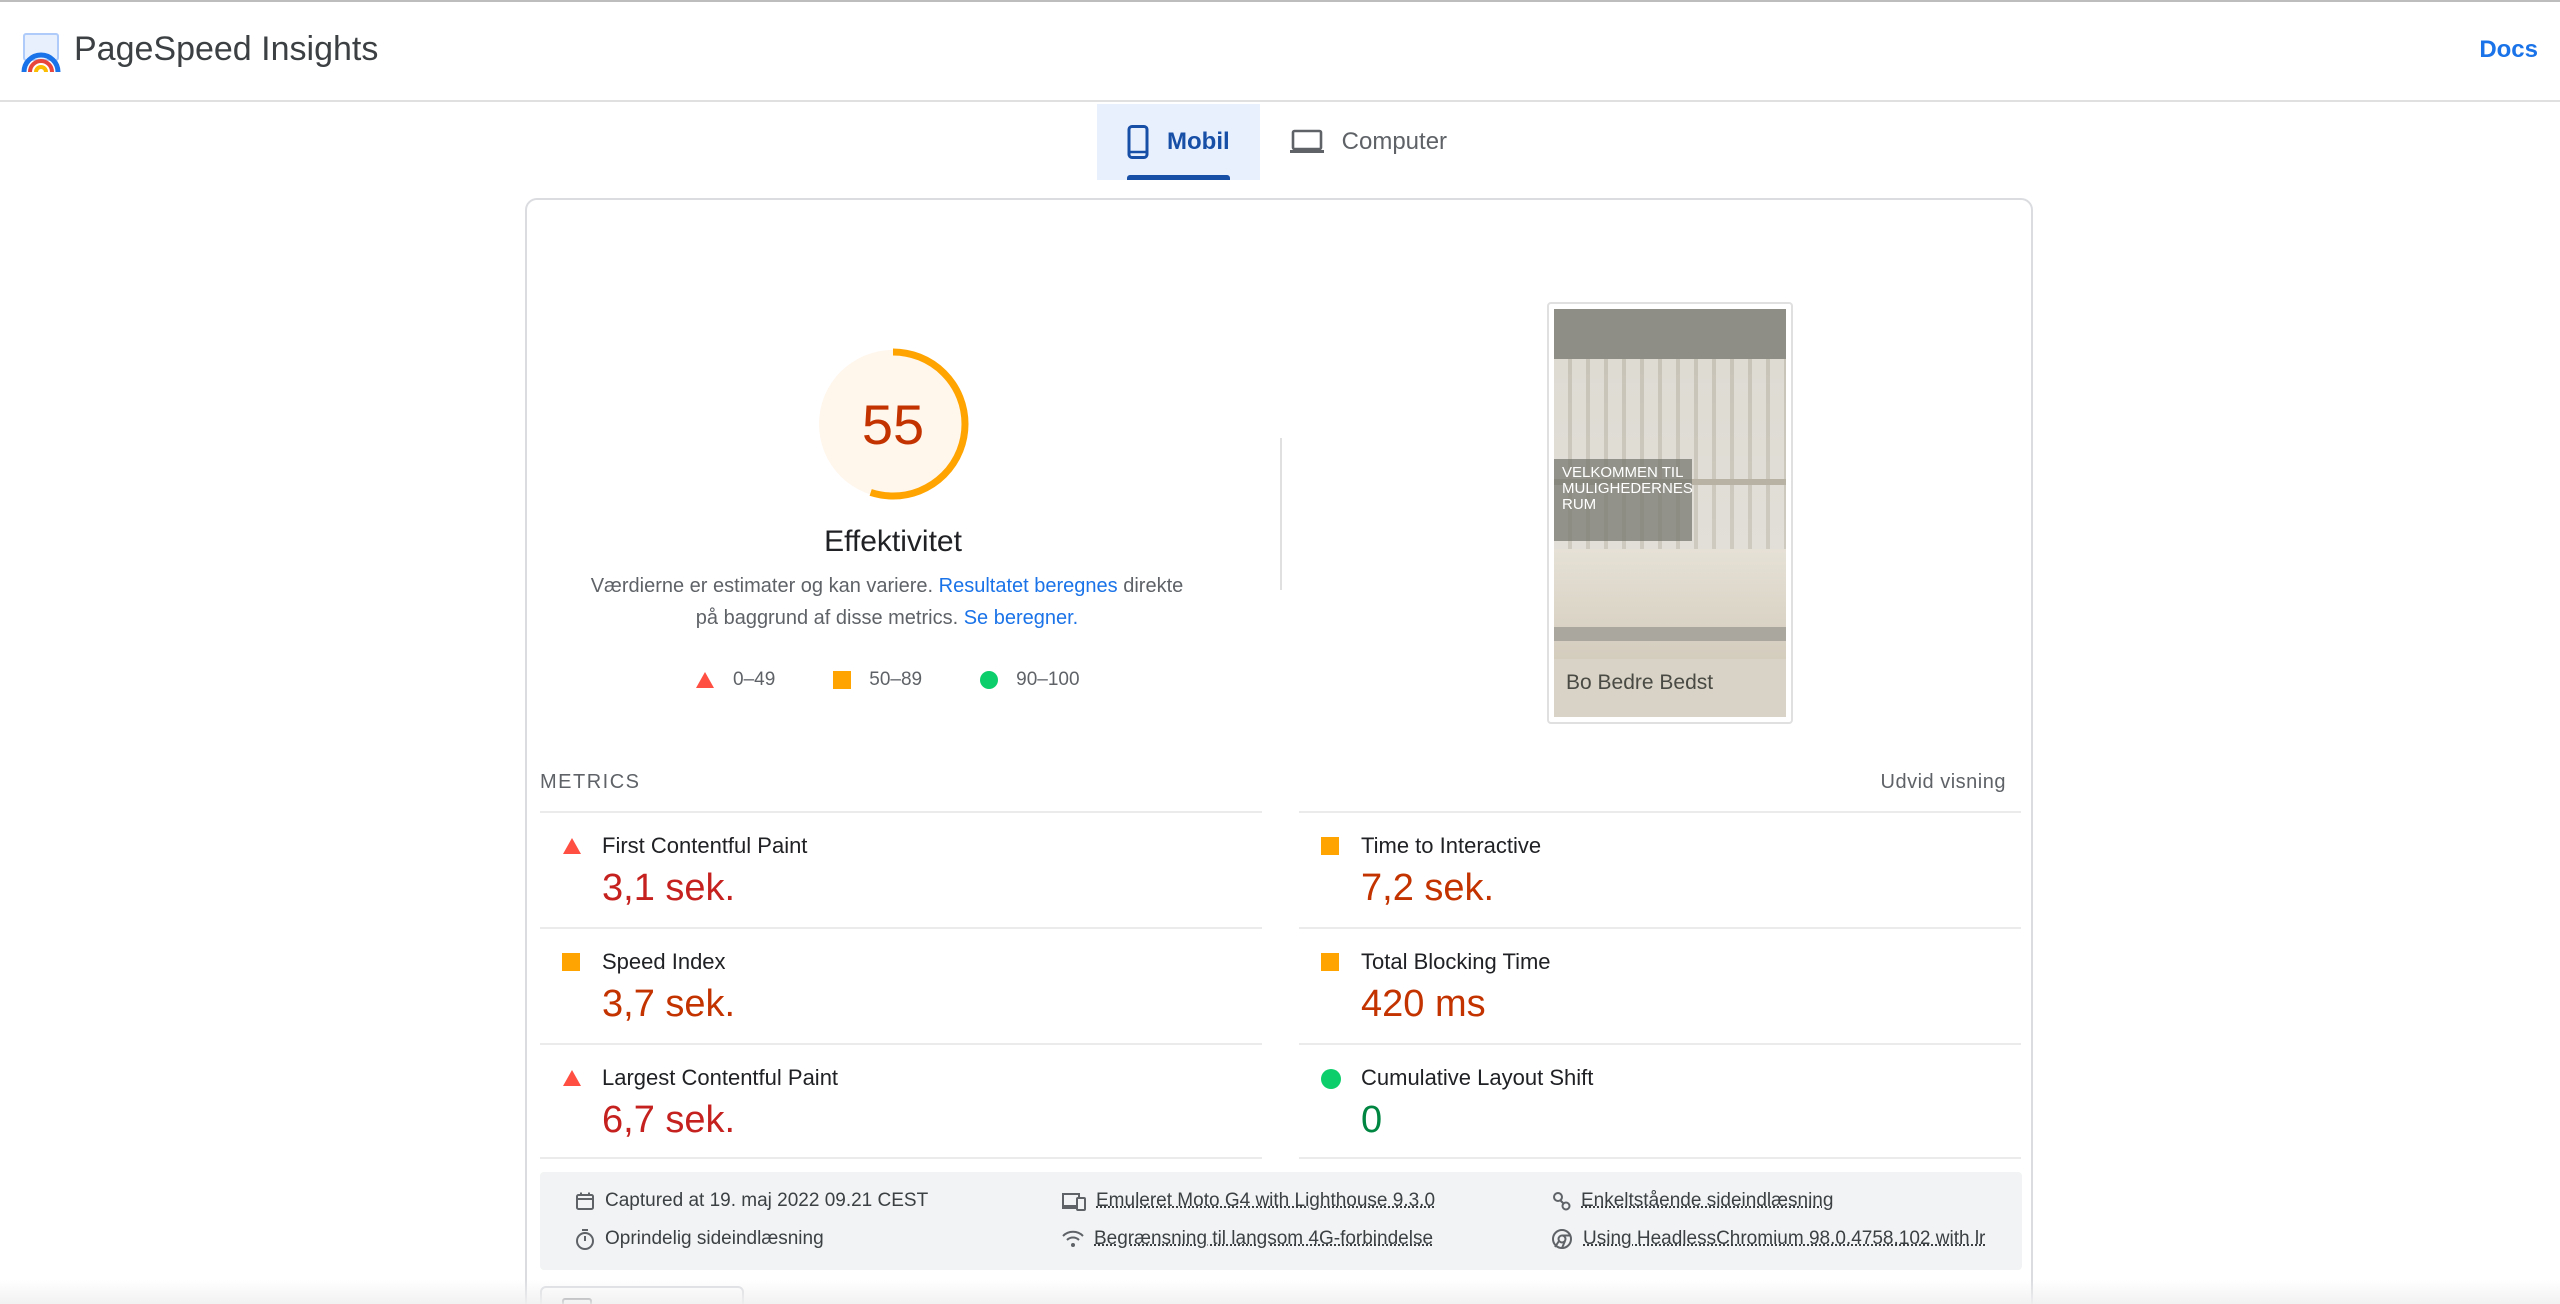  I want to click on metric-time-to-interactive: Time to Interactive 7,2 sek., so click(1660, 869).